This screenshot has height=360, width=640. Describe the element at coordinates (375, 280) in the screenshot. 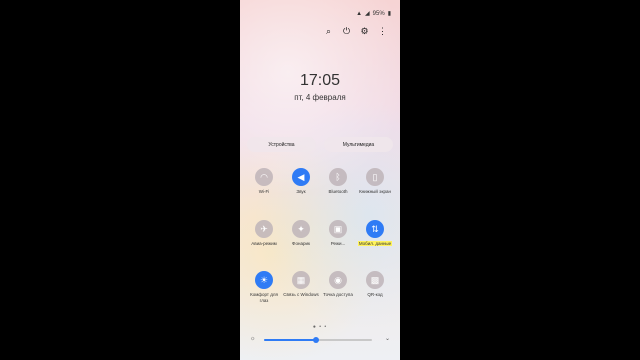

I see `qr-icon: ▩` at that location.